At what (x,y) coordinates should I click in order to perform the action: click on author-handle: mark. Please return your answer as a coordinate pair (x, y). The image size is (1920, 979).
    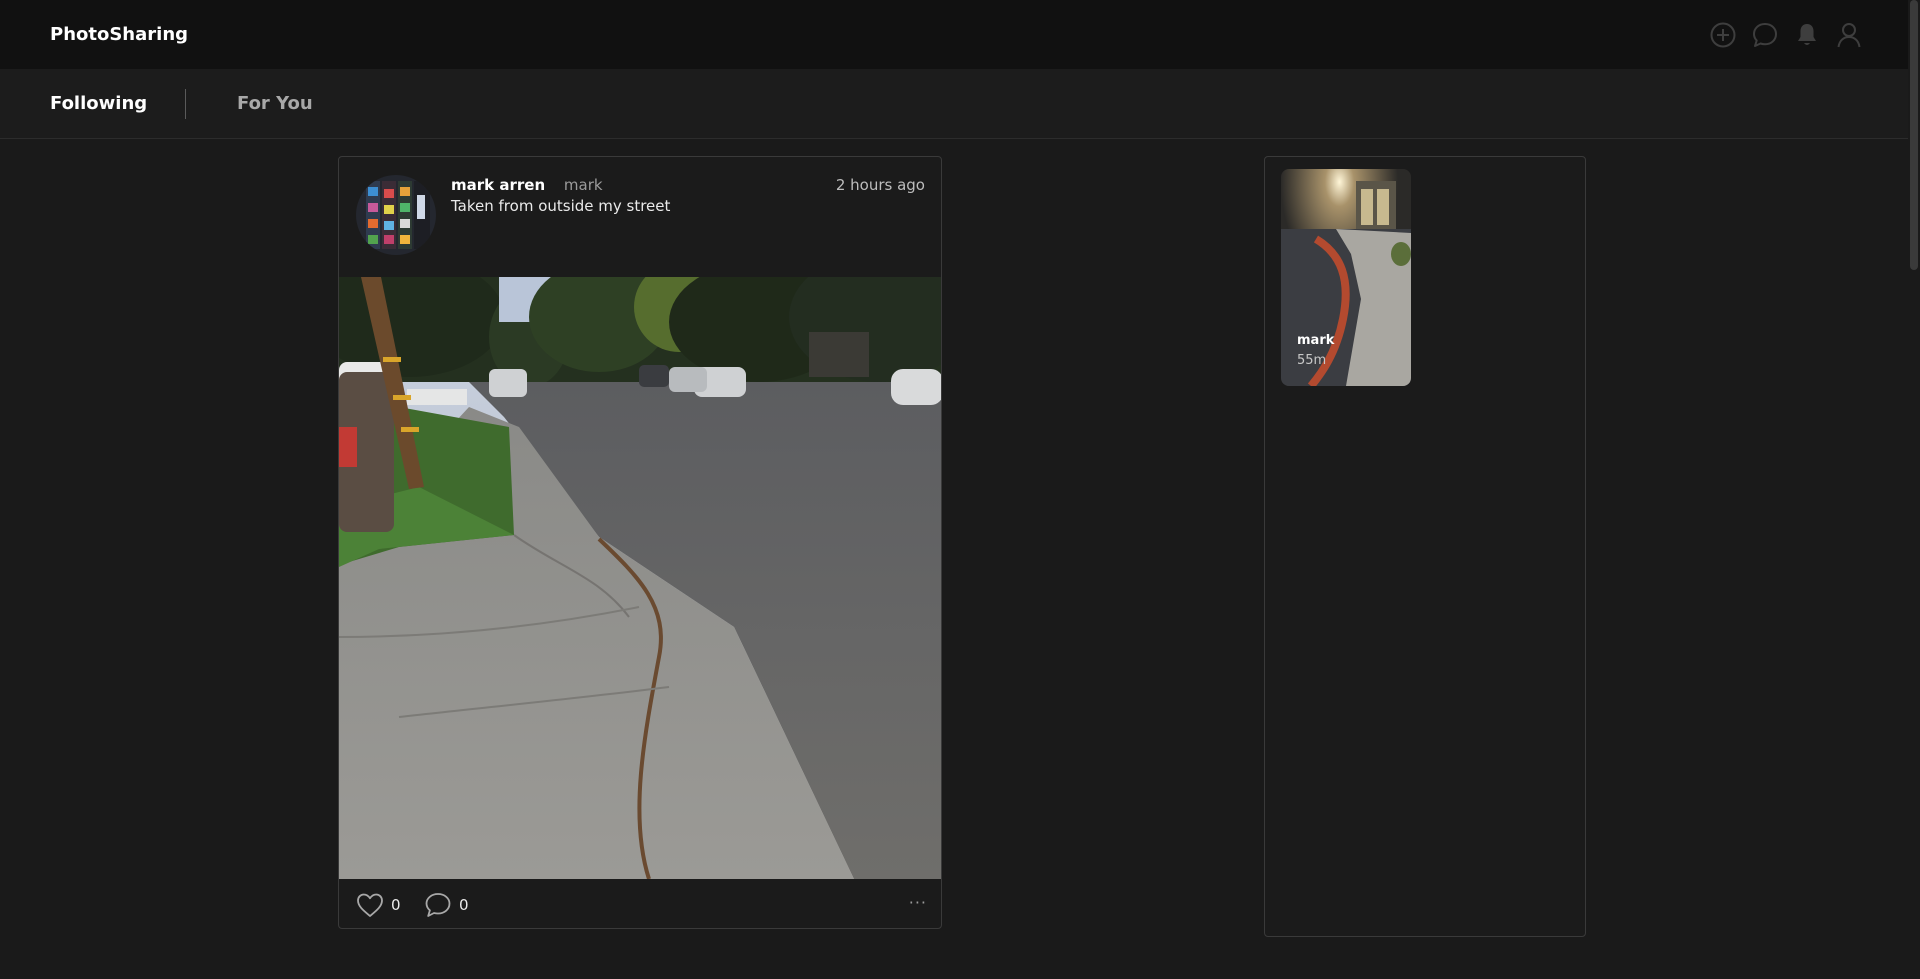
    Looking at the image, I should click on (583, 185).